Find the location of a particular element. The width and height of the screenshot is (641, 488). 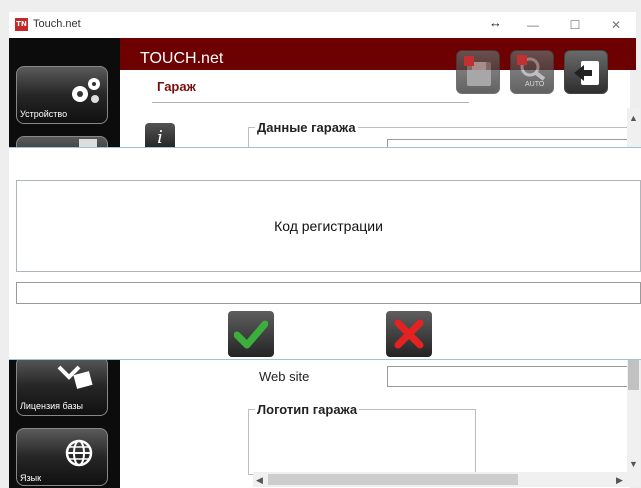

save-button is located at coordinates (478, 72).